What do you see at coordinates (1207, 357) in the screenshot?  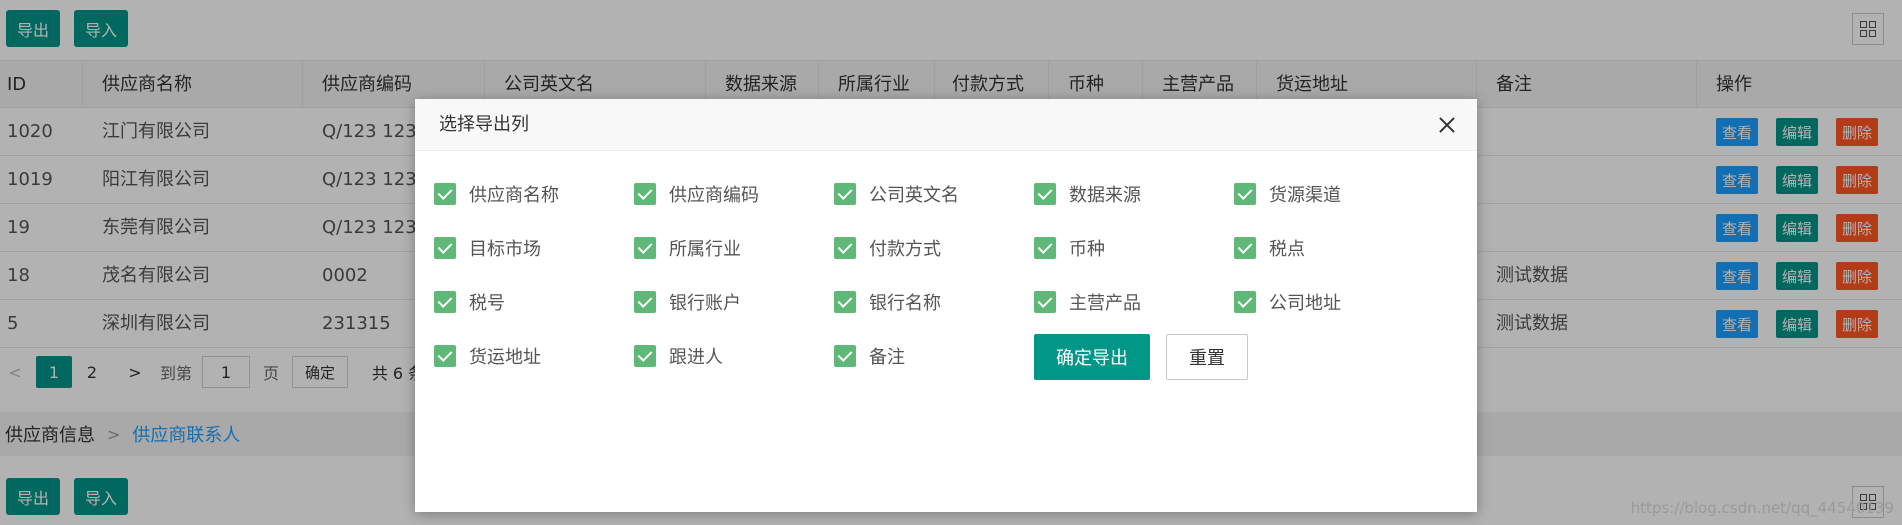 I see `reset-button: 重置` at bounding box center [1207, 357].